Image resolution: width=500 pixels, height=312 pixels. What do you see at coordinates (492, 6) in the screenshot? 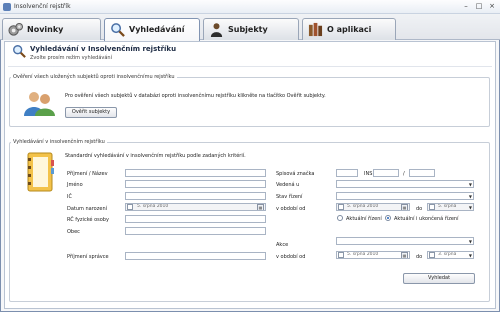
I see `close-button: ×` at bounding box center [492, 6].